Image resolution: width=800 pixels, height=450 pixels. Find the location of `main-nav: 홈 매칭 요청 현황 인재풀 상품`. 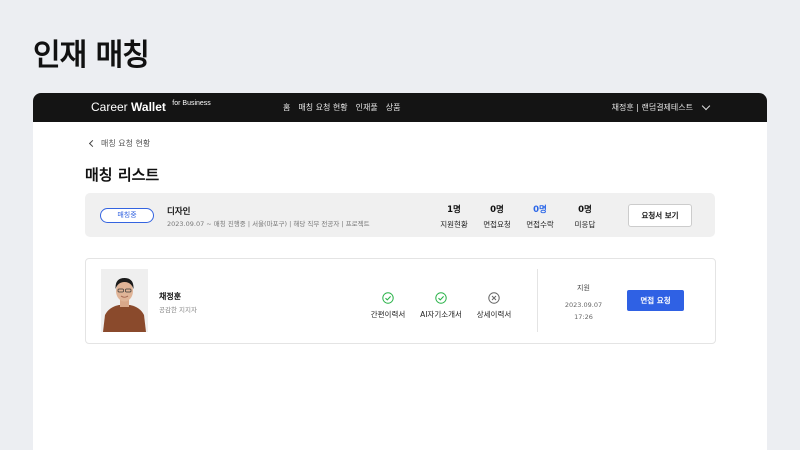

main-nav: 홈 매칭 요청 현황 인재풀 상품 is located at coordinates (341, 107).